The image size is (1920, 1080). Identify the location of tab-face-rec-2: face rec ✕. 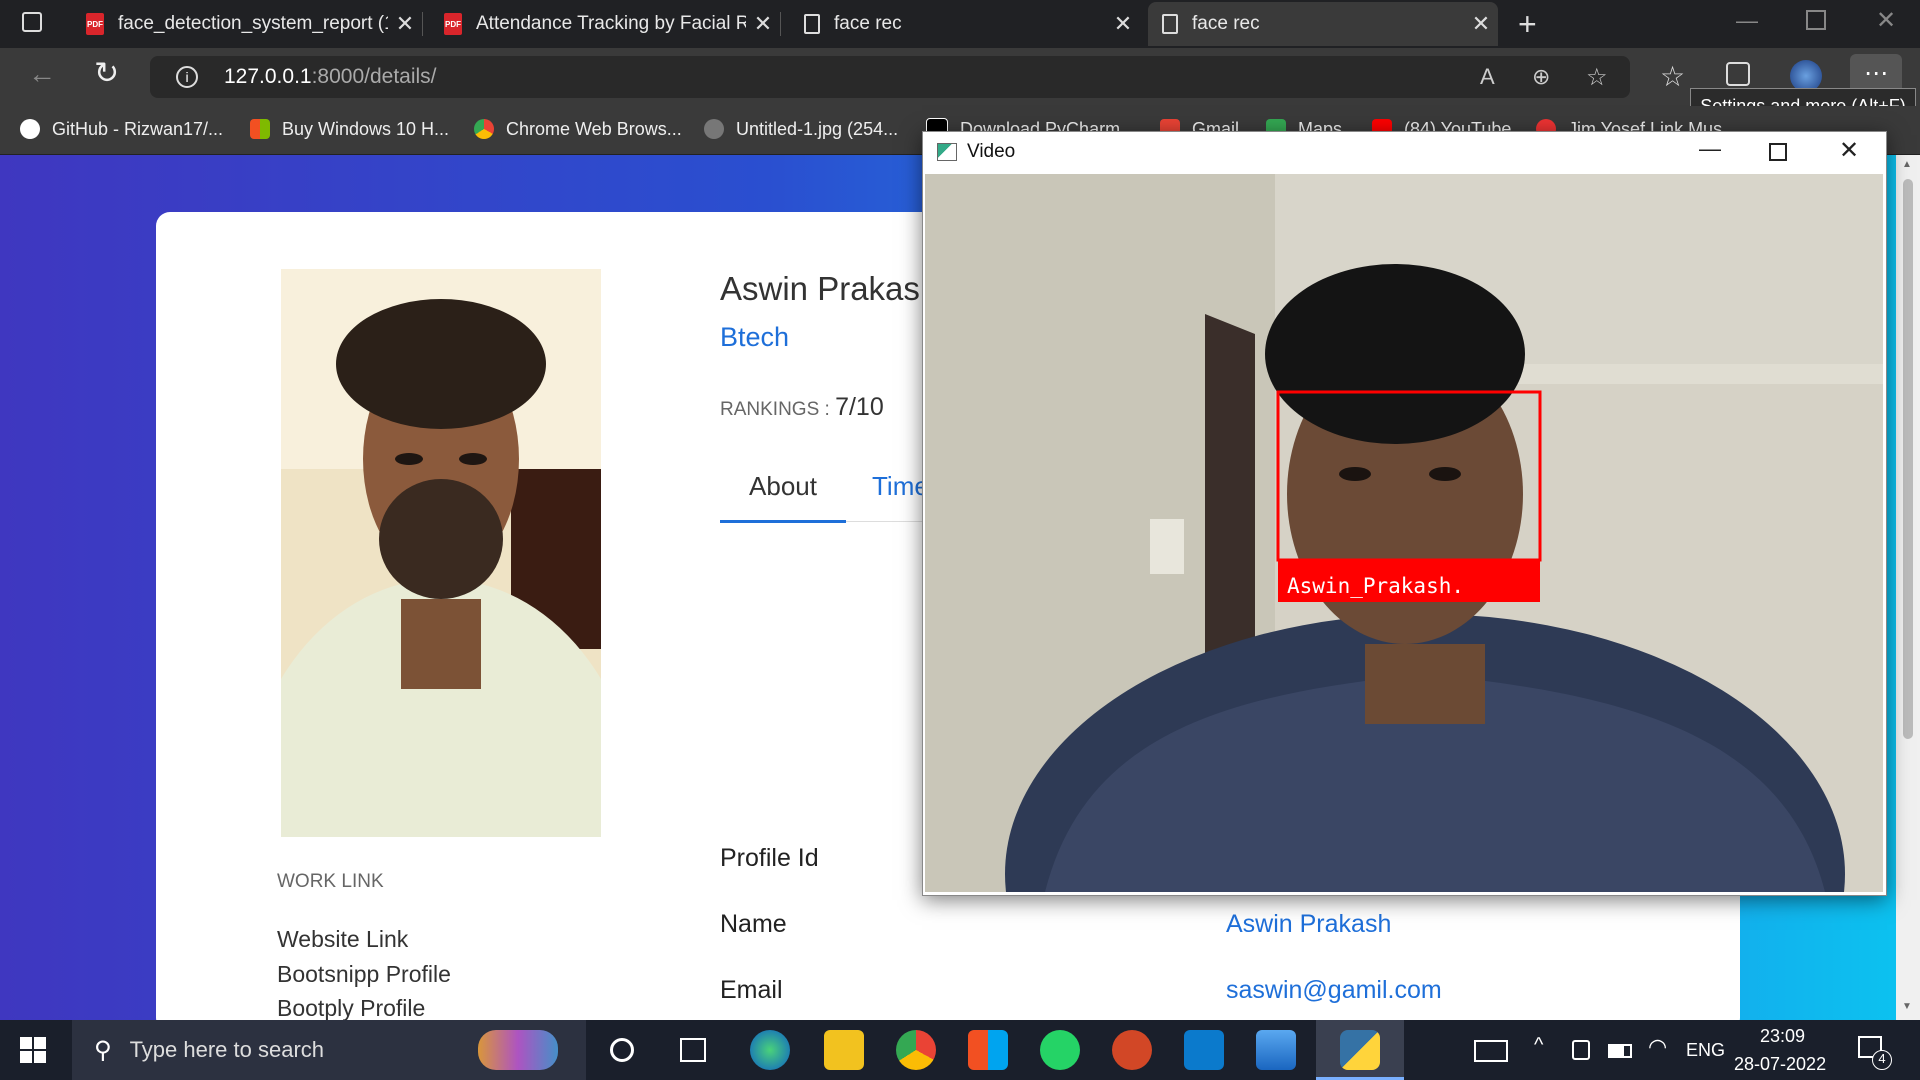
(1323, 24).